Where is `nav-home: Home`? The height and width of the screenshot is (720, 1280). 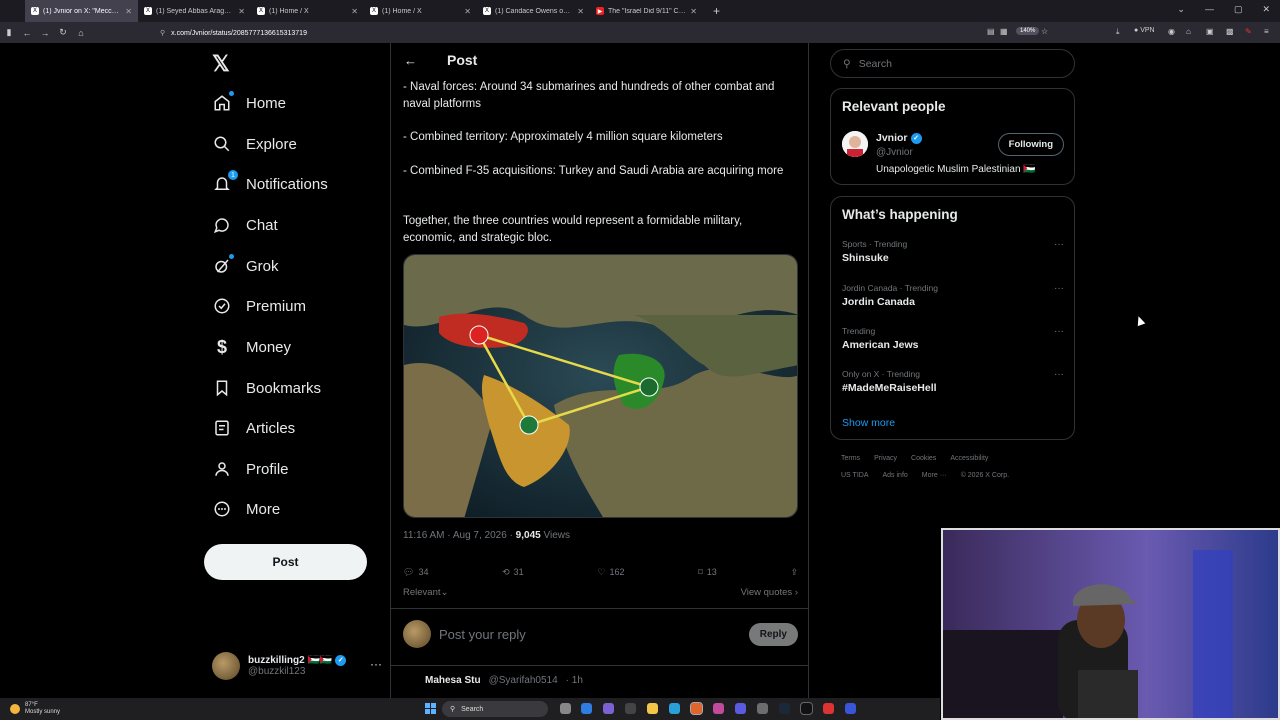
nav-home: Home is located at coordinates (249, 103).